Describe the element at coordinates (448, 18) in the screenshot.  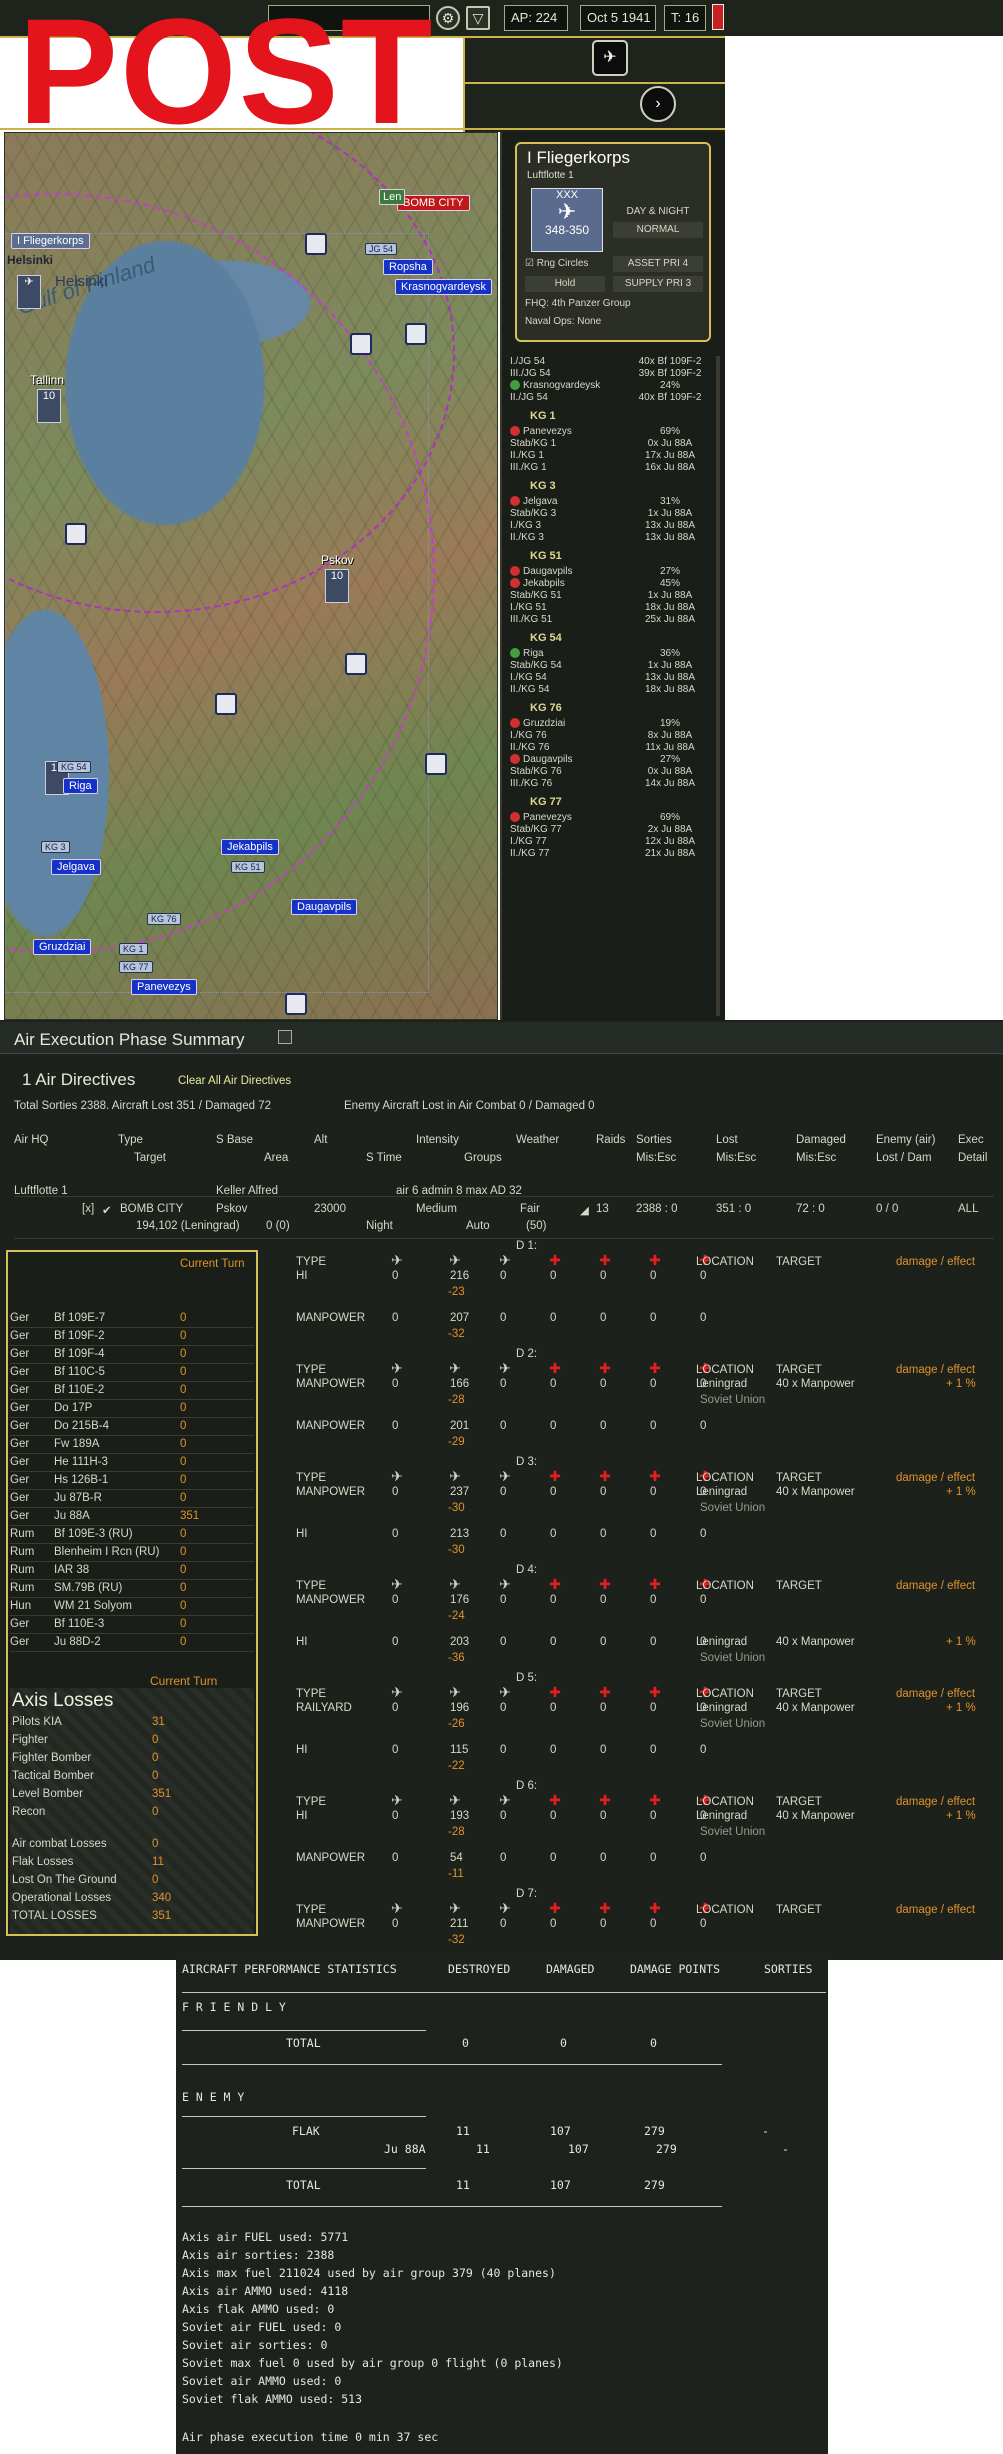
I see `settings-icon: ⚙` at that location.